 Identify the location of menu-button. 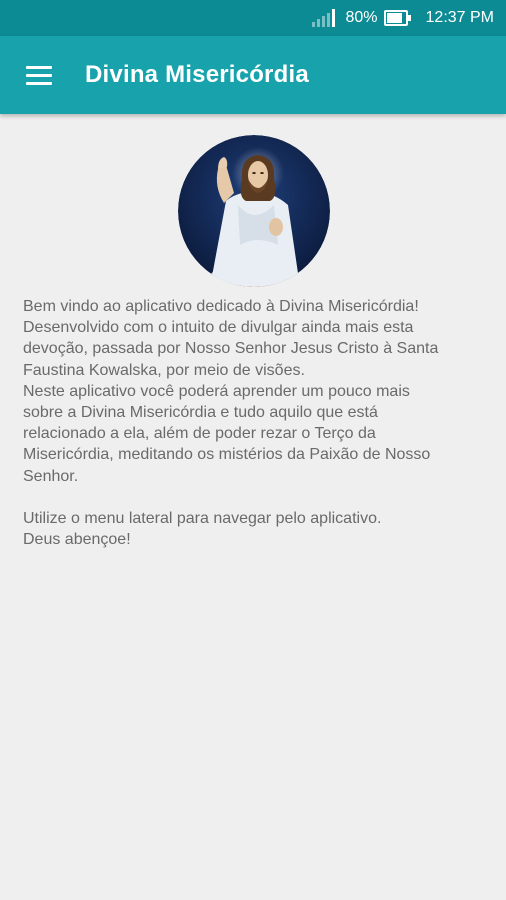
(40, 75).